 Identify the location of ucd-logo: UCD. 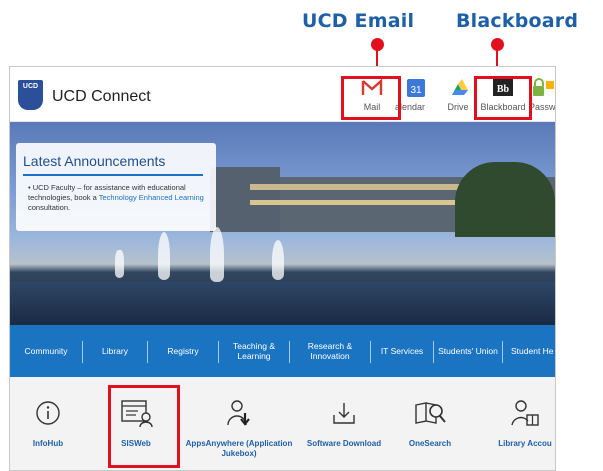
(30, 95).